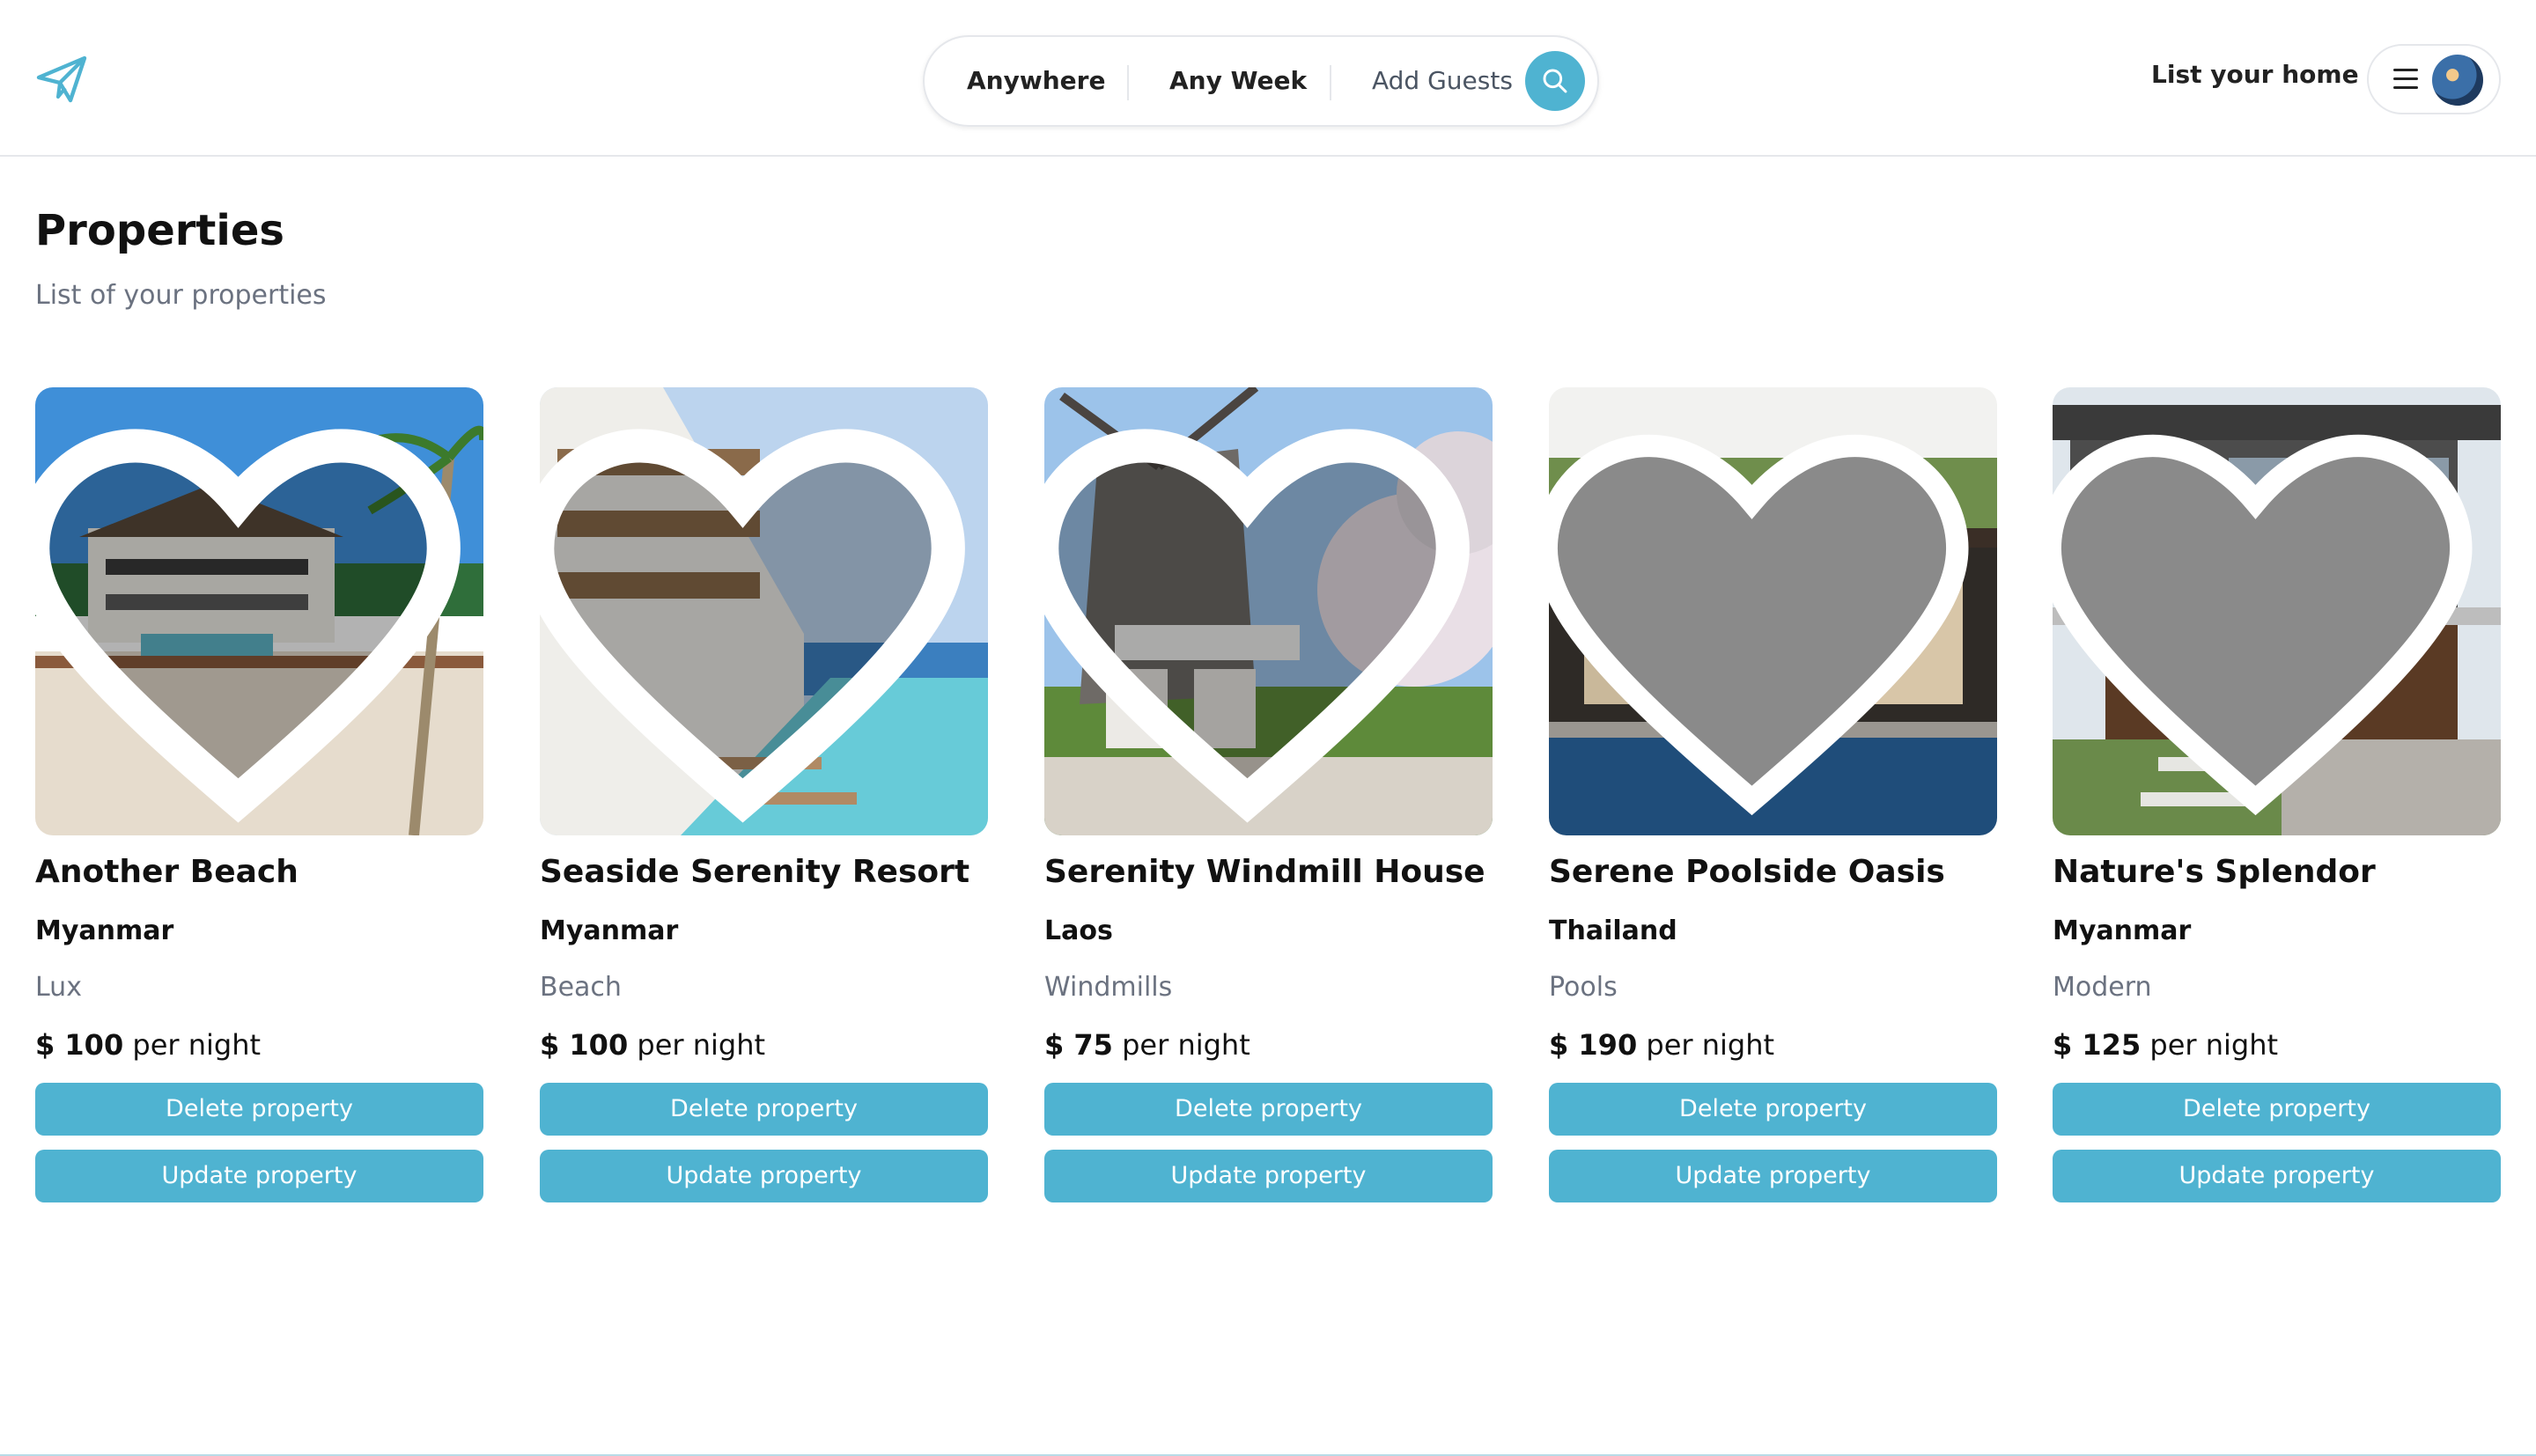 Image resolution: width=2536 pixels, height=1456 pixels. Describe the element at coordinates (159, 230) in the screenshot. I see `page-title: Properties` at that location.